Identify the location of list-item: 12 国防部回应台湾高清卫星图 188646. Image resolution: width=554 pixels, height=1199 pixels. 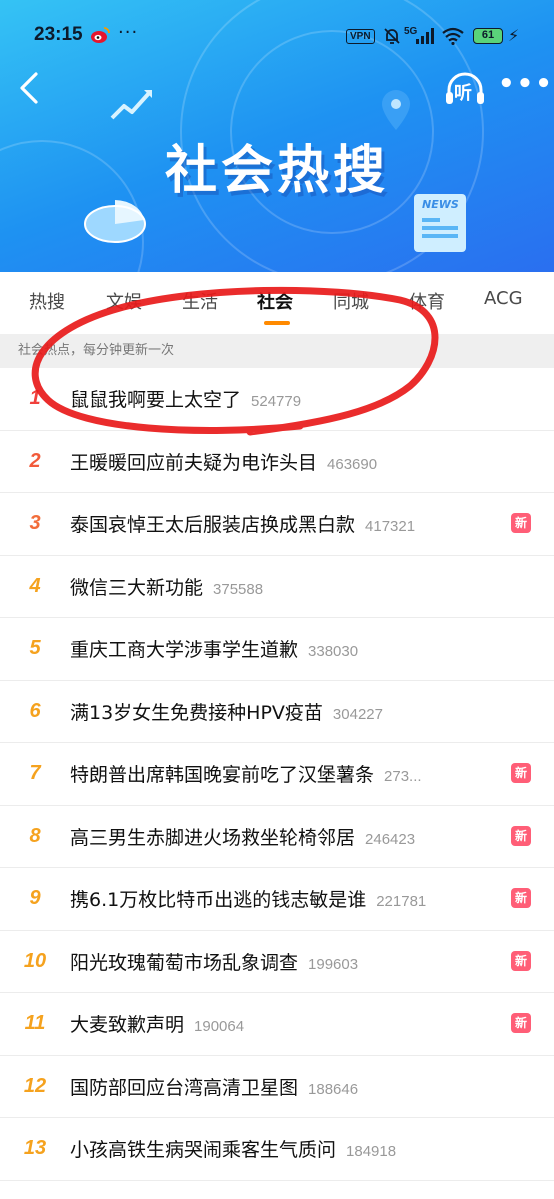
(277, 1087).